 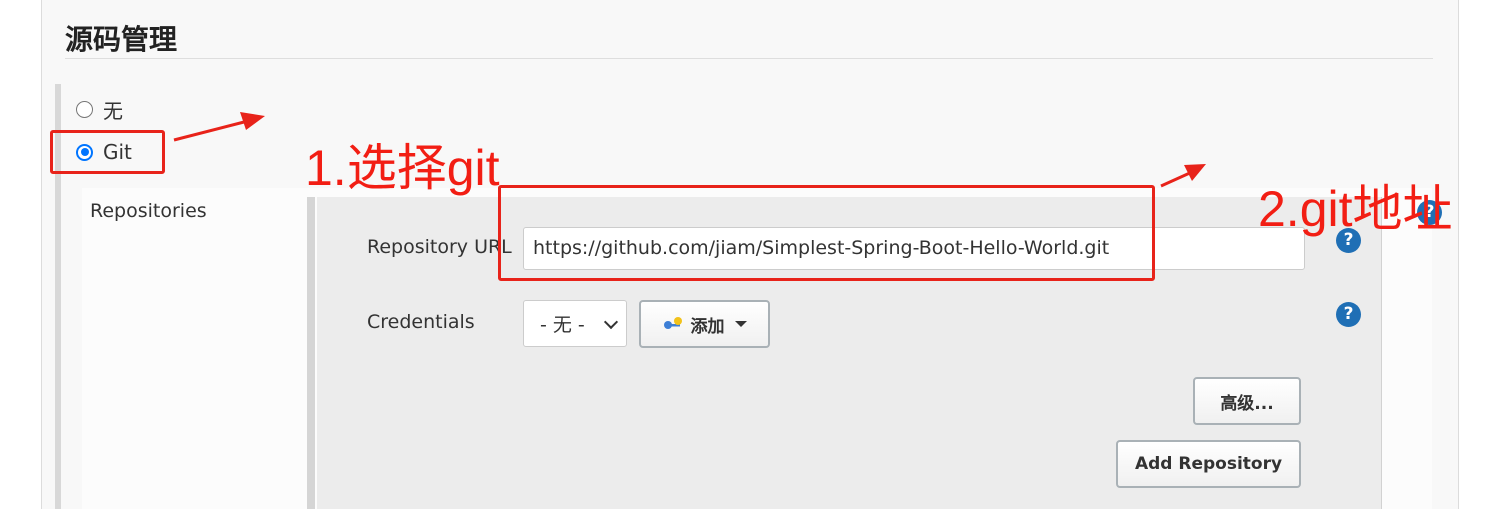 What do you see at coordinates (689, 150) in the screenshot?
I see `annotation-arrows` at bounding box center [689, 150].